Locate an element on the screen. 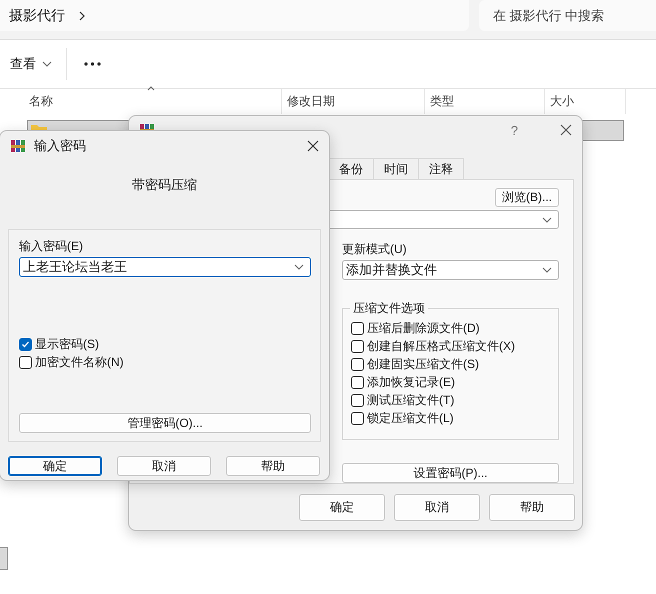 The image size is (656, 594). group-title: 压缩文件选项 is located at coordinates (389, 308).